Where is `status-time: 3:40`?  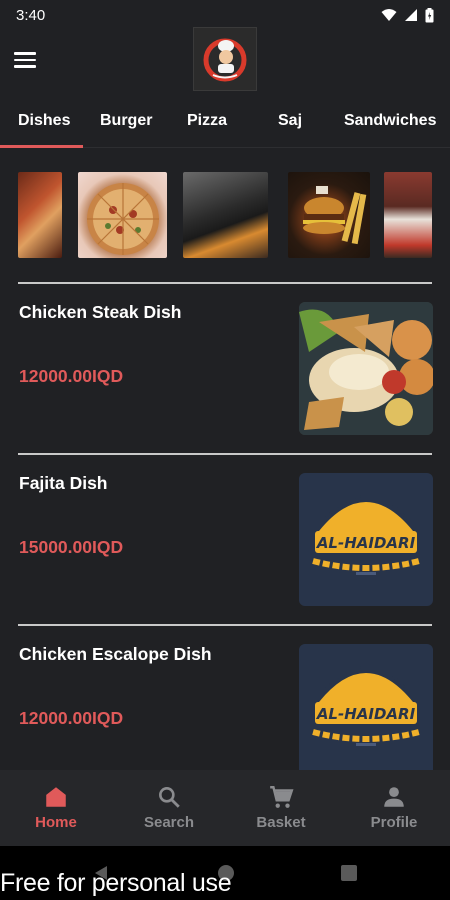
status-time: 3:40 is located at coordinates (31, 15).